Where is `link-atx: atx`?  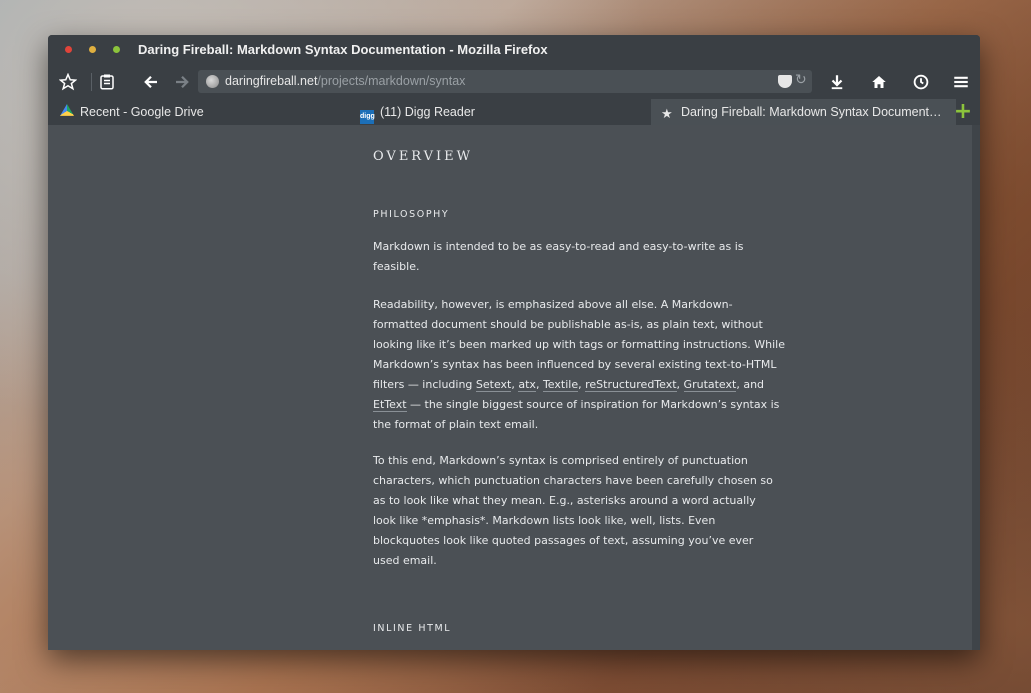
link-atx: atx is located at coordinates (527, 385).